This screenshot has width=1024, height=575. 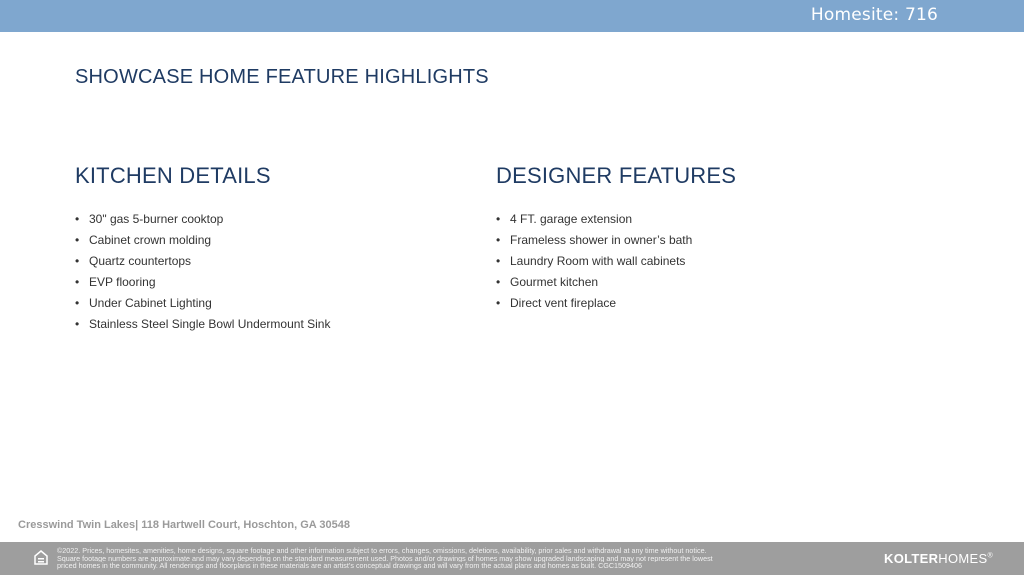 What do you see at coordinates (874, 15) in the screenshot?
I see `homesite-label: Homesite: 716` at bounding box center [874, 15].